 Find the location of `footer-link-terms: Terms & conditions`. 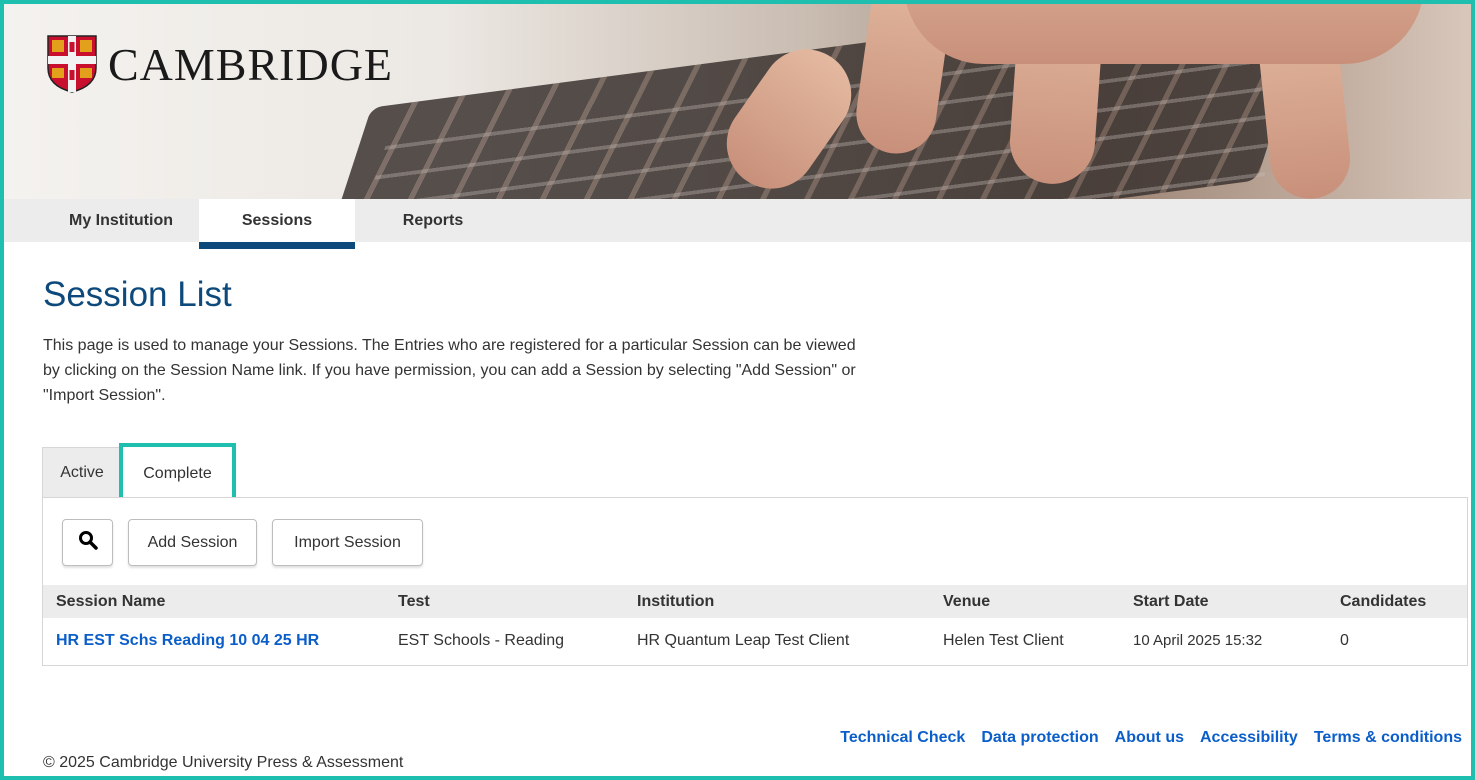

footer-link-terms: Terms & conditions is located at coordinates (1388, 738).